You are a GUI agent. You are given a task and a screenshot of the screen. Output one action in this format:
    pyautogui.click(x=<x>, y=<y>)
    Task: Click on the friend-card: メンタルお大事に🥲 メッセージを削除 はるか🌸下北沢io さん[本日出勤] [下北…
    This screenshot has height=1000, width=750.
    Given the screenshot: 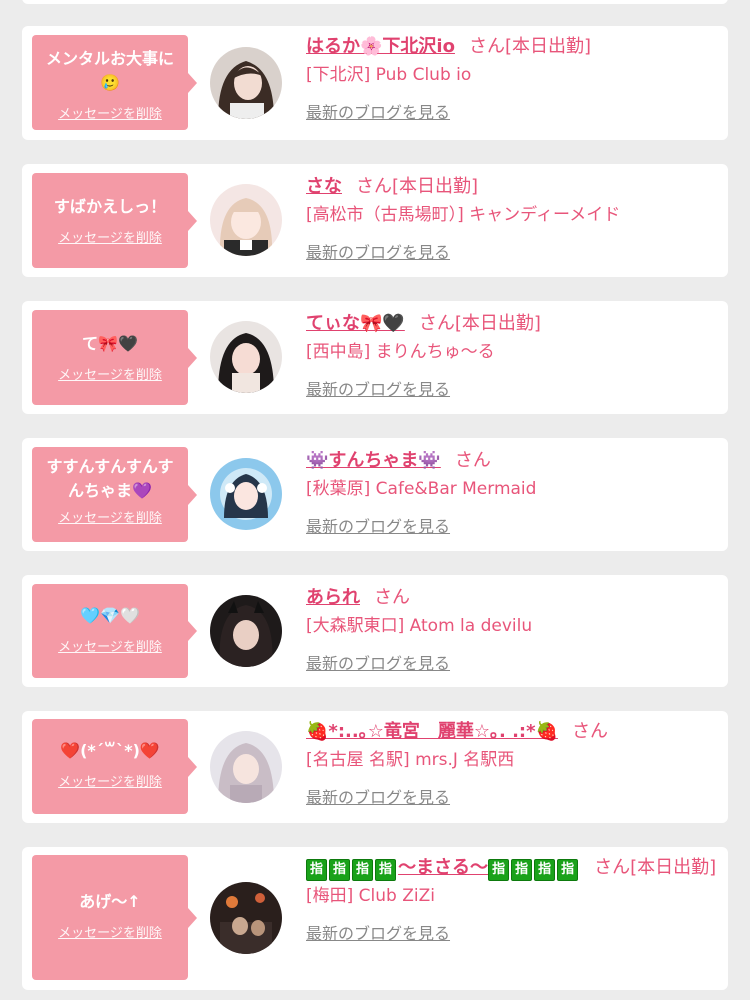 What is the action you would take?
    pyautogui.click(x=375, y=83)
    